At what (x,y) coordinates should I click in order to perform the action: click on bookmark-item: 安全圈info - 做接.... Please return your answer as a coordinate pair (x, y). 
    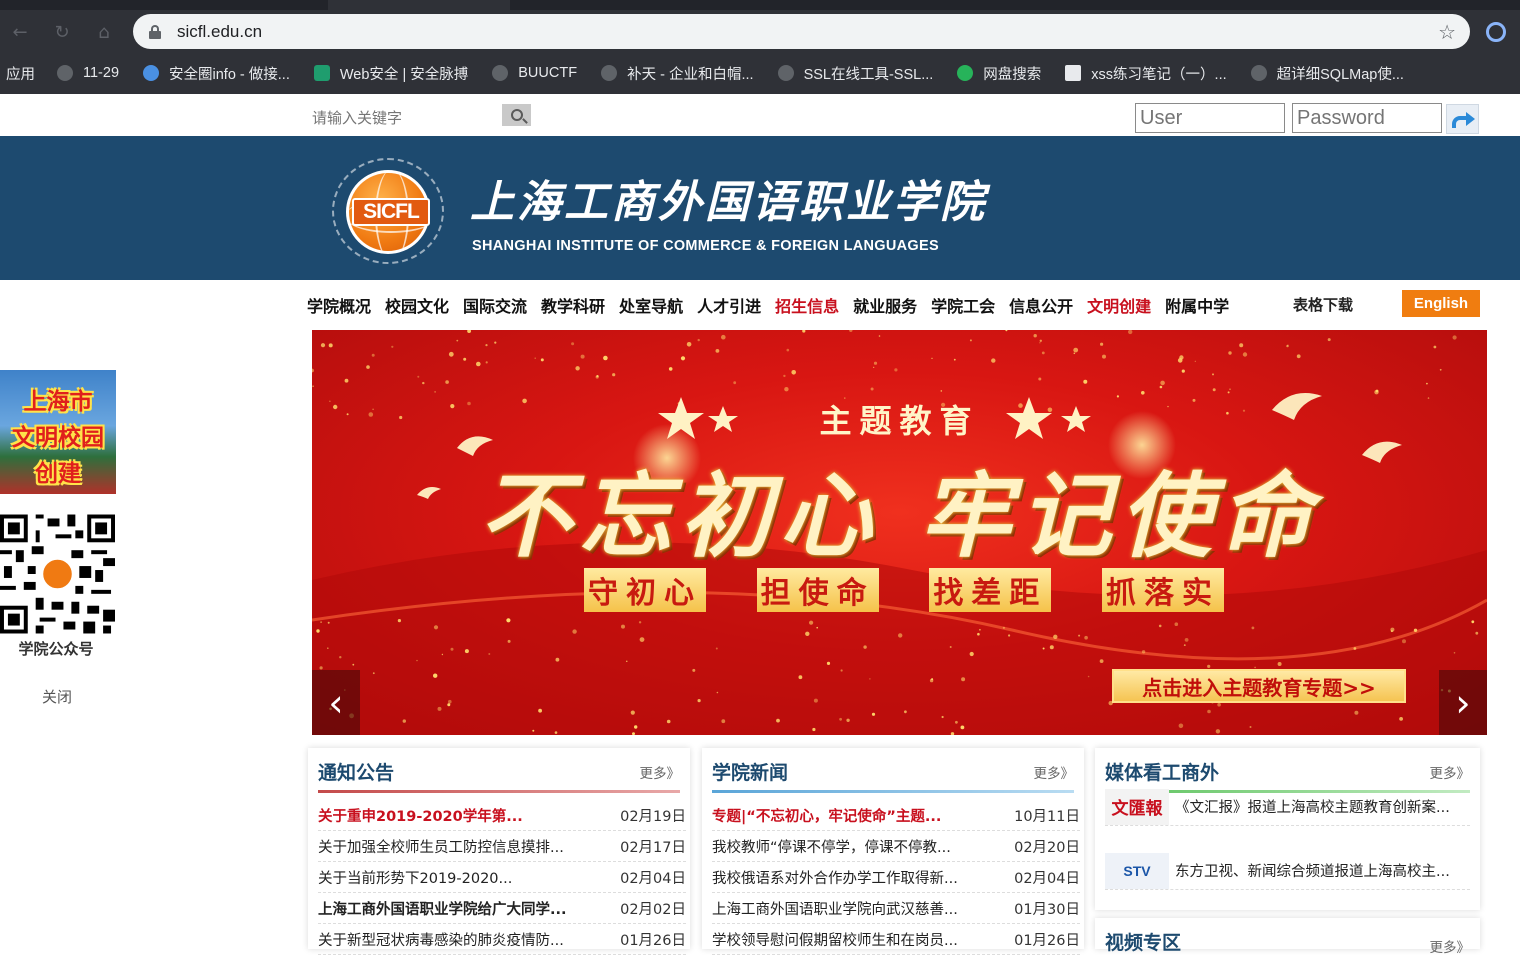
    Looking at the image, I should click on (216, 73).